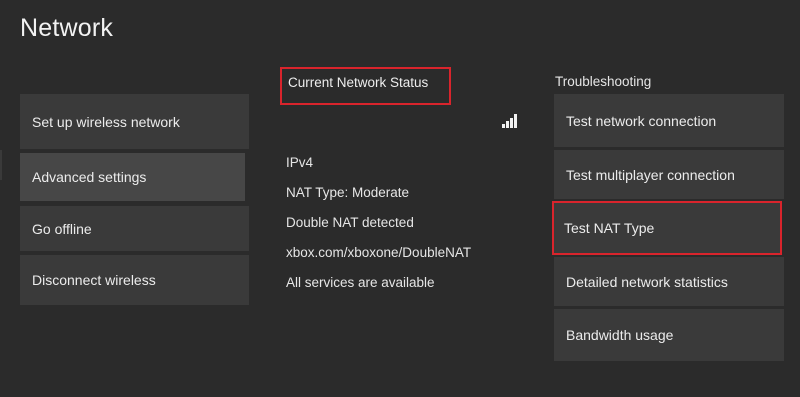 Image resolution: width=800 pixels, height=397 pixels. Describe the element at coordinates (348, 192) in the screenshot. I see `nat-type-text: NAT Type: Moderate` at that location.